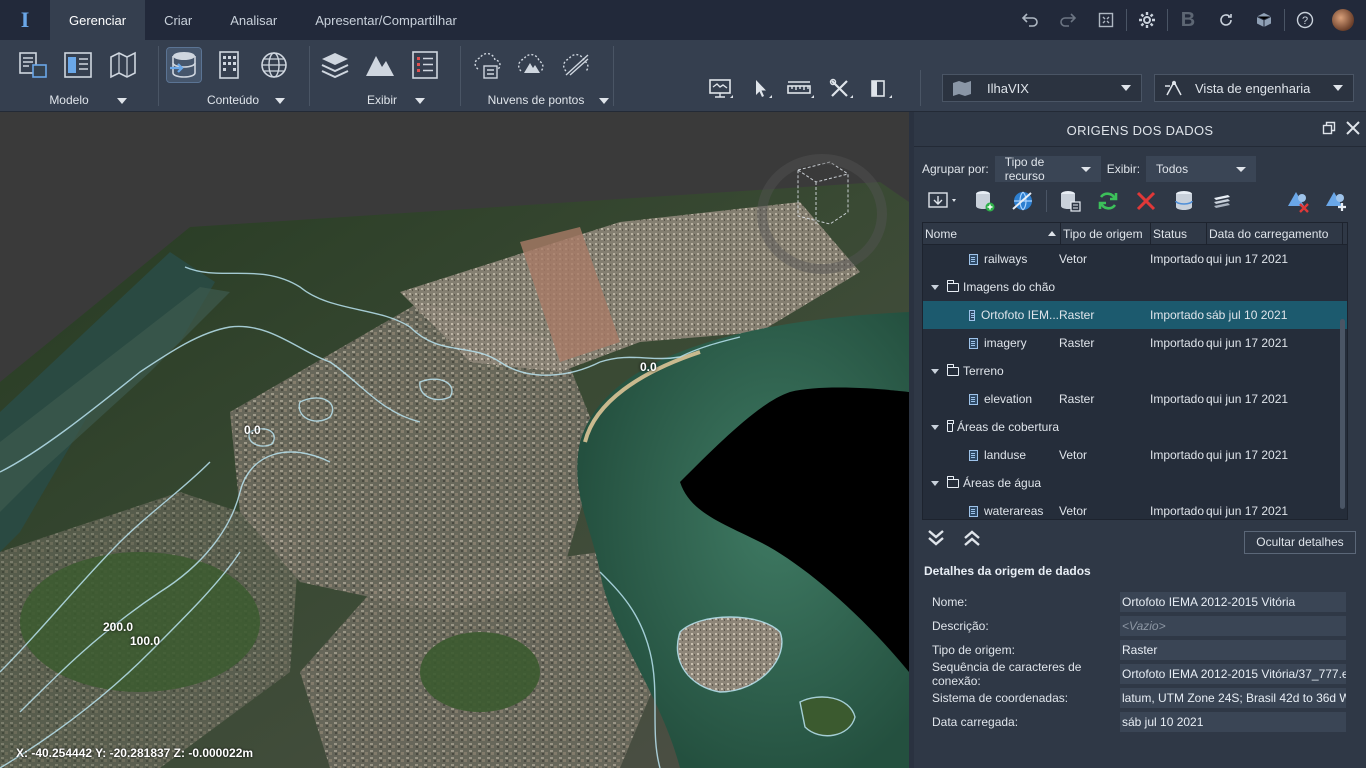 This screenshot has width=1366, height=768. Describe the element at coordinates (1106, 234) in the screenshot. I see `column-header-type: Tipo de origem` at that location.